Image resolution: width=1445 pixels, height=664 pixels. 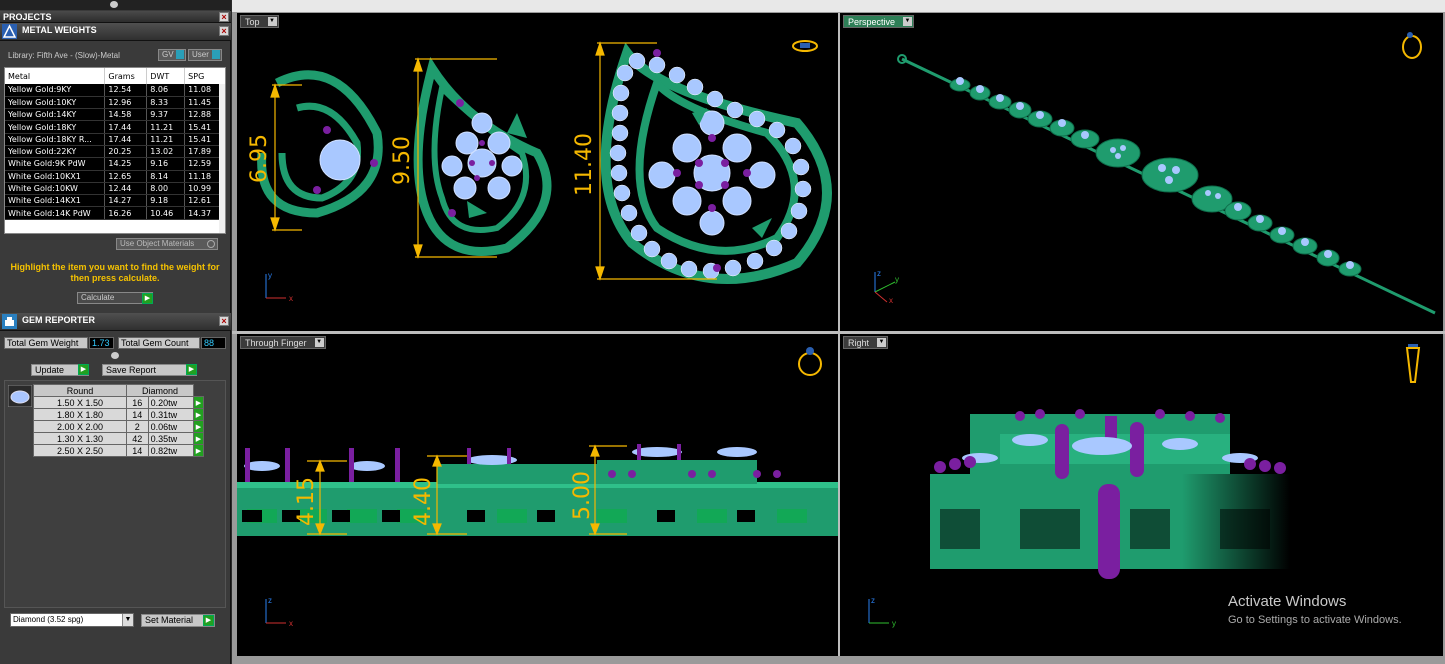 I want to click on dimension-label: 4.15, so click(x=306, y=501).